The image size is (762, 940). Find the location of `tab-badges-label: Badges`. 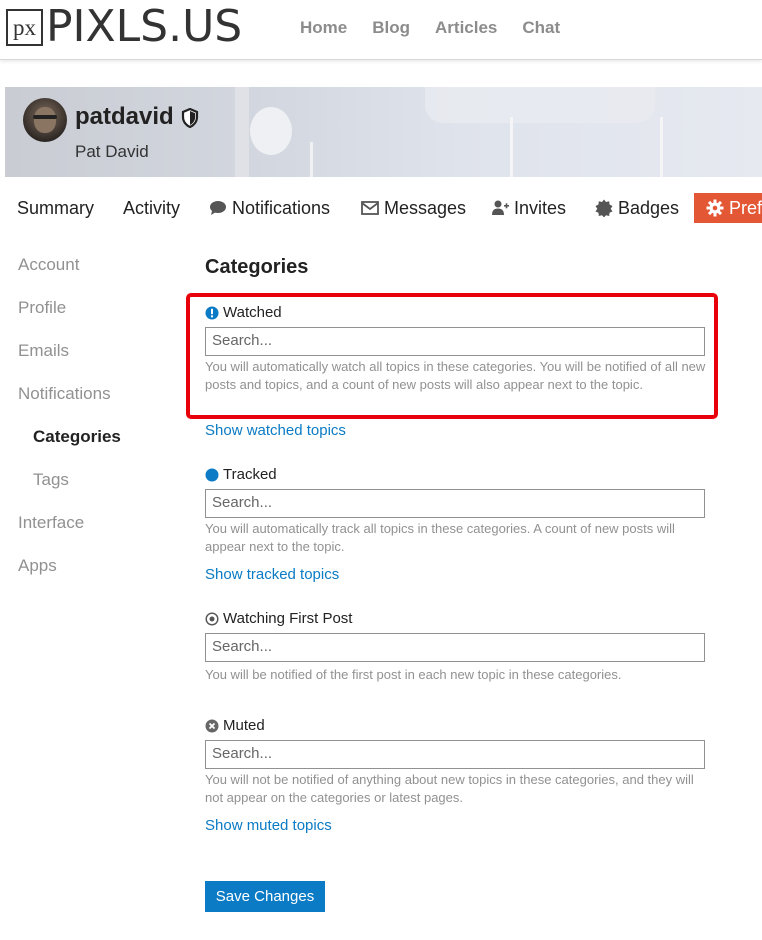

tab-badges-label: Badges is located at coordinates (649, 207).